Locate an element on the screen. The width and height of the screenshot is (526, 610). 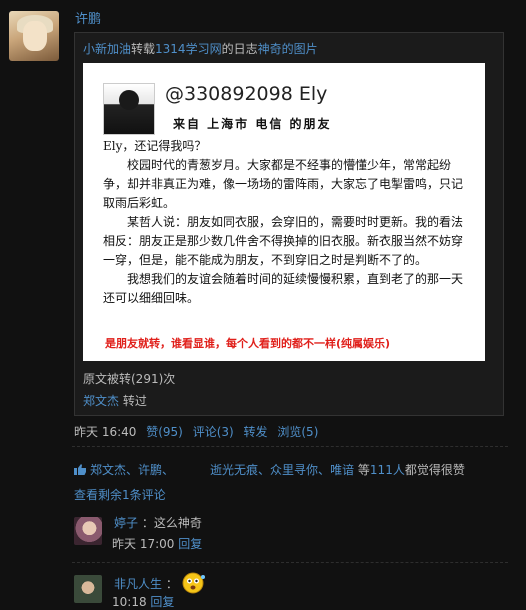
comment-header: 非凡人生 ： is located at coordinates (160, 583).